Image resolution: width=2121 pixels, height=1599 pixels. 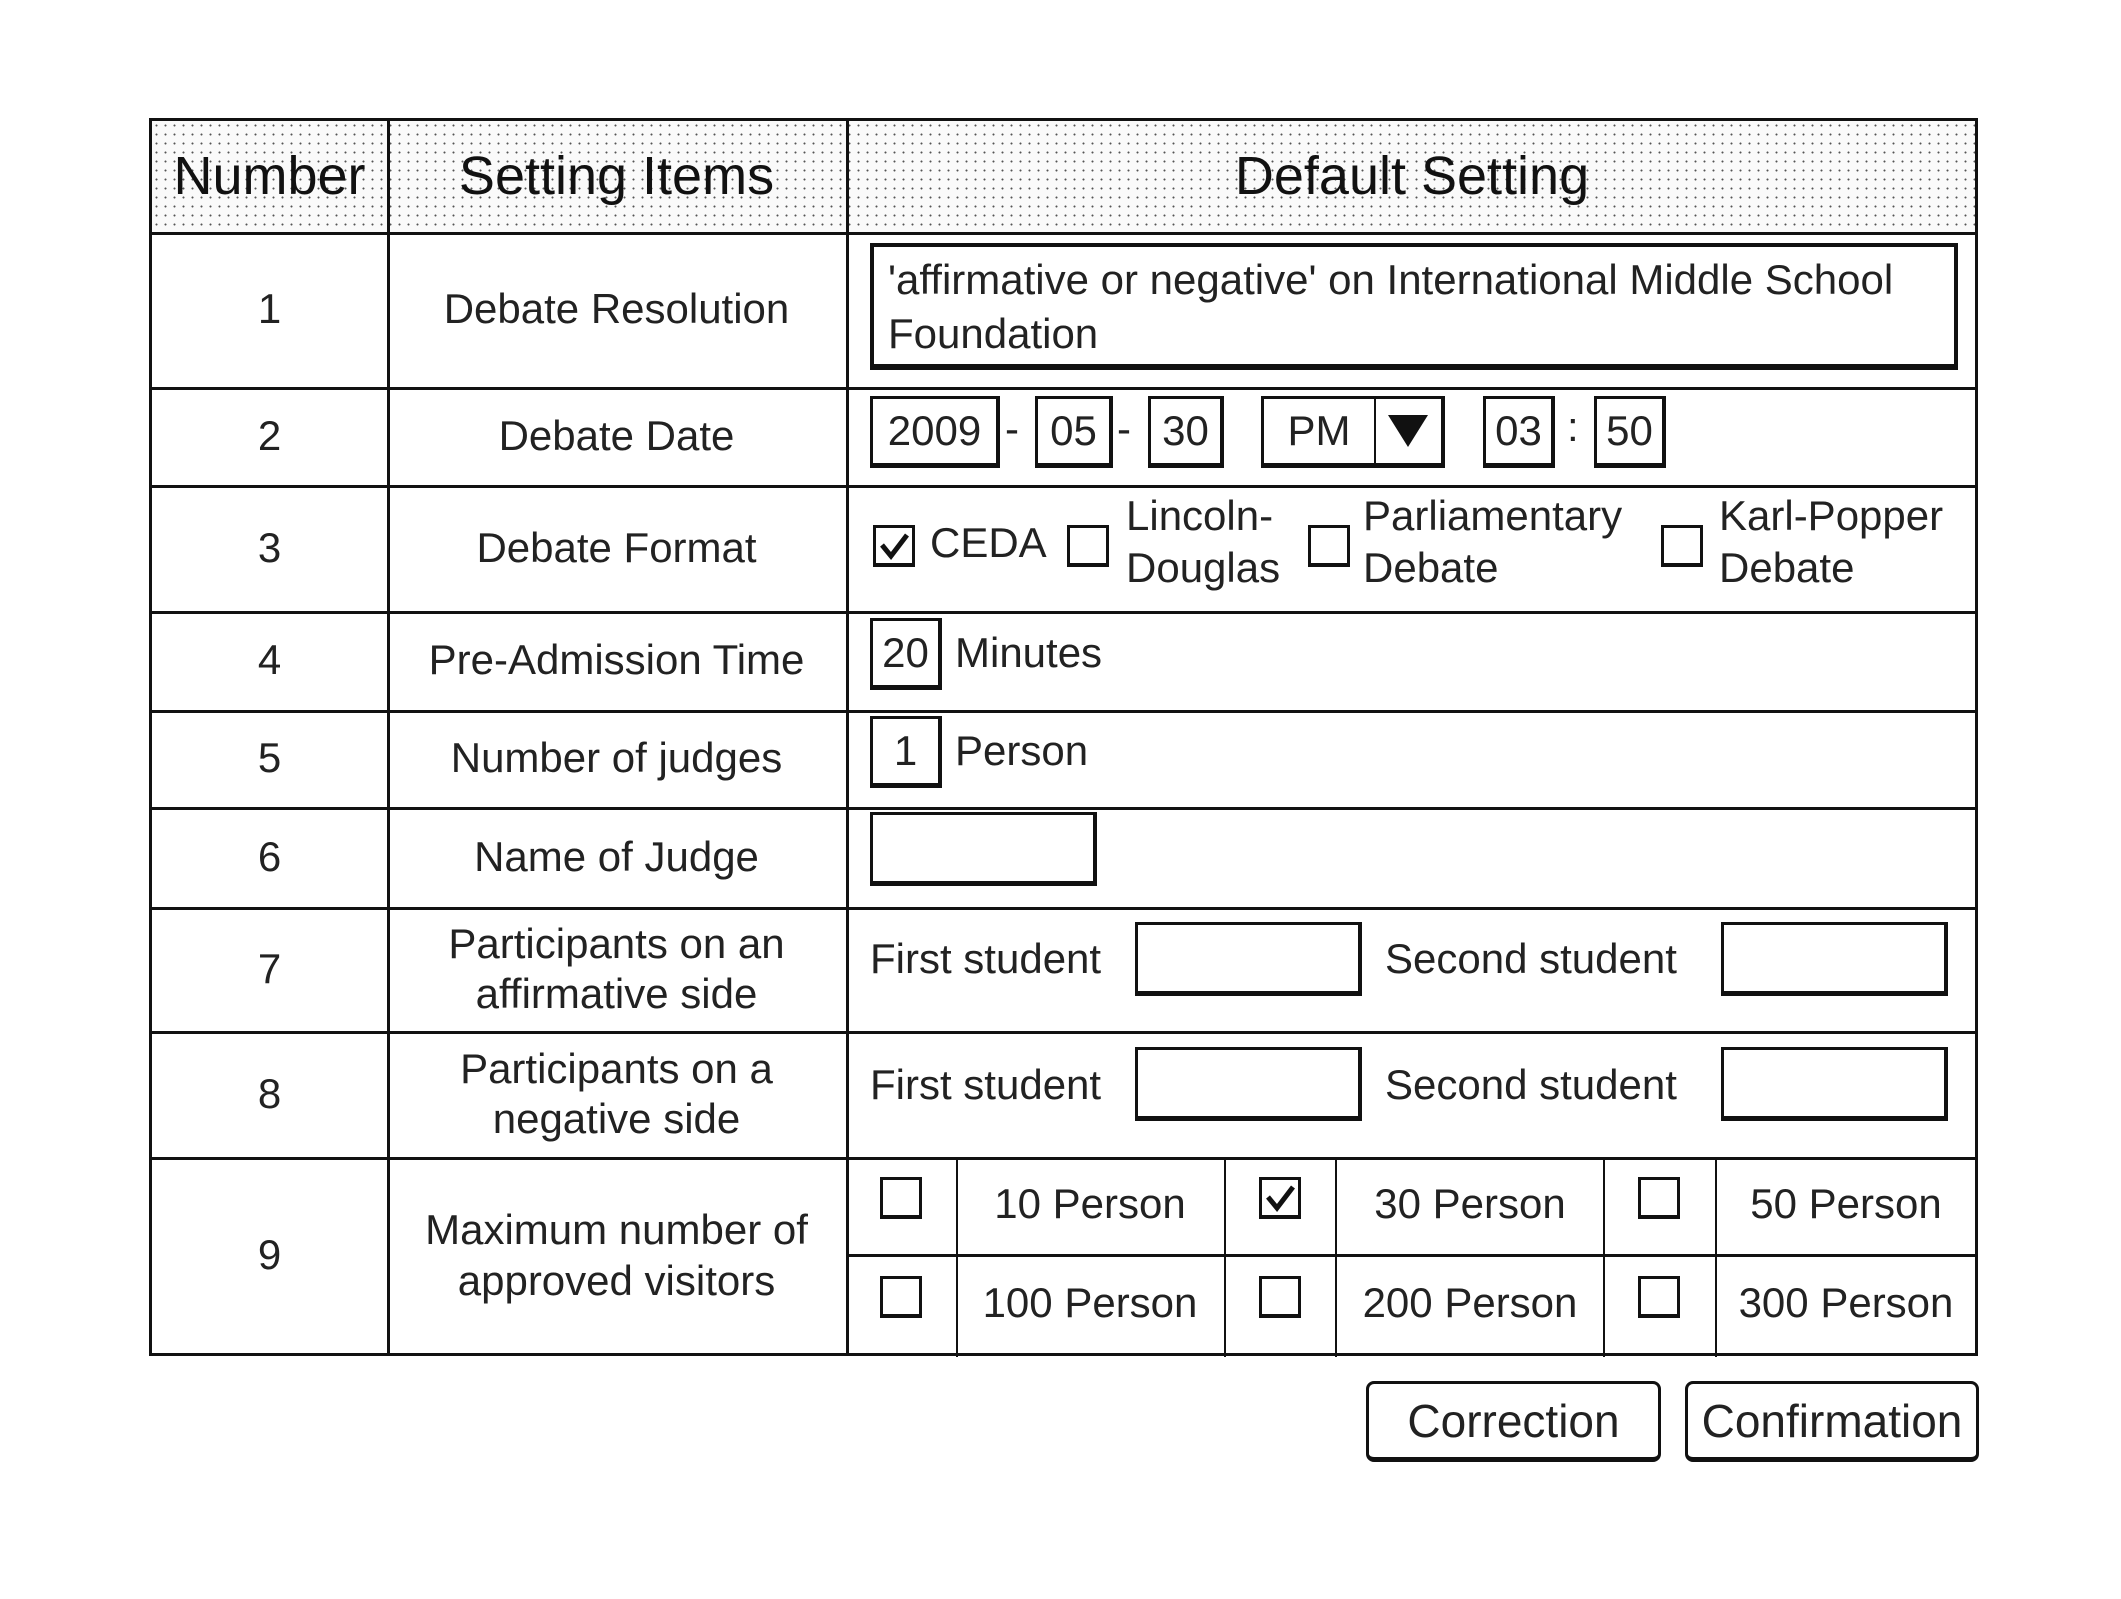 What do you see at coordinates (1248, 1084) in the screenshot?
I see `negative-first-student-field` at bounding box center [1248, 1084].